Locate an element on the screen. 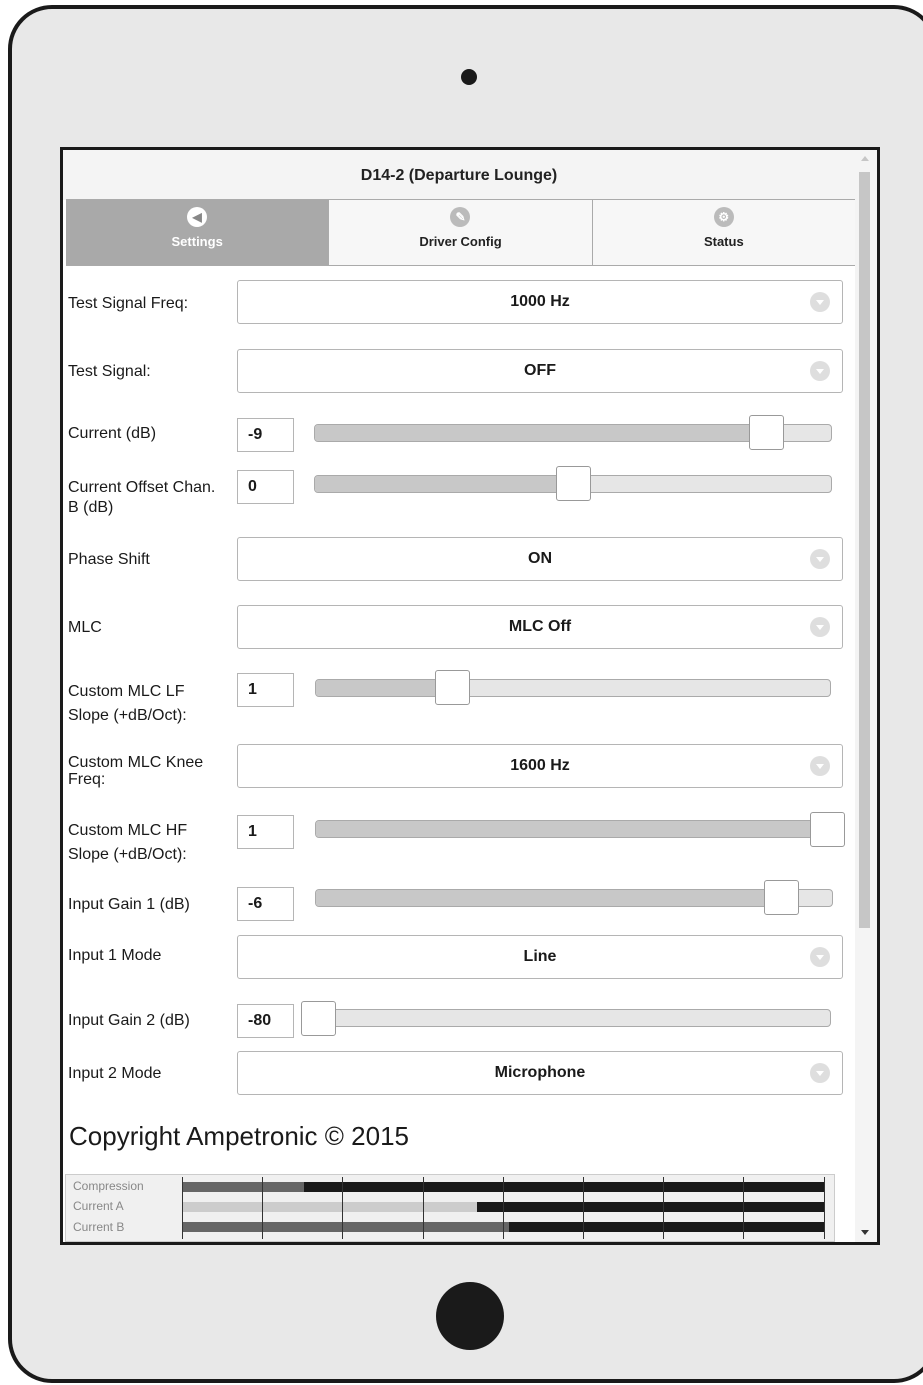 The width and height of the screenshot is (923, 1385). input-1-mode-value: Line is located at coordinates (540, 956).